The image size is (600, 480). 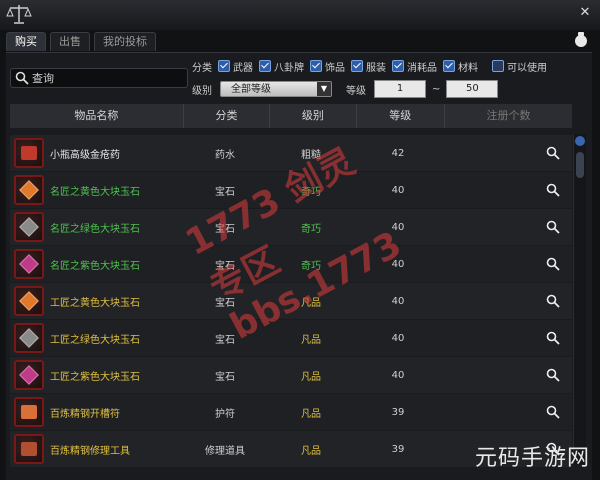 What do you see at coordinates (251, 89) in the screenshot?
I see `grade-select-value: 全部等级` at bounding box center [251, 89].